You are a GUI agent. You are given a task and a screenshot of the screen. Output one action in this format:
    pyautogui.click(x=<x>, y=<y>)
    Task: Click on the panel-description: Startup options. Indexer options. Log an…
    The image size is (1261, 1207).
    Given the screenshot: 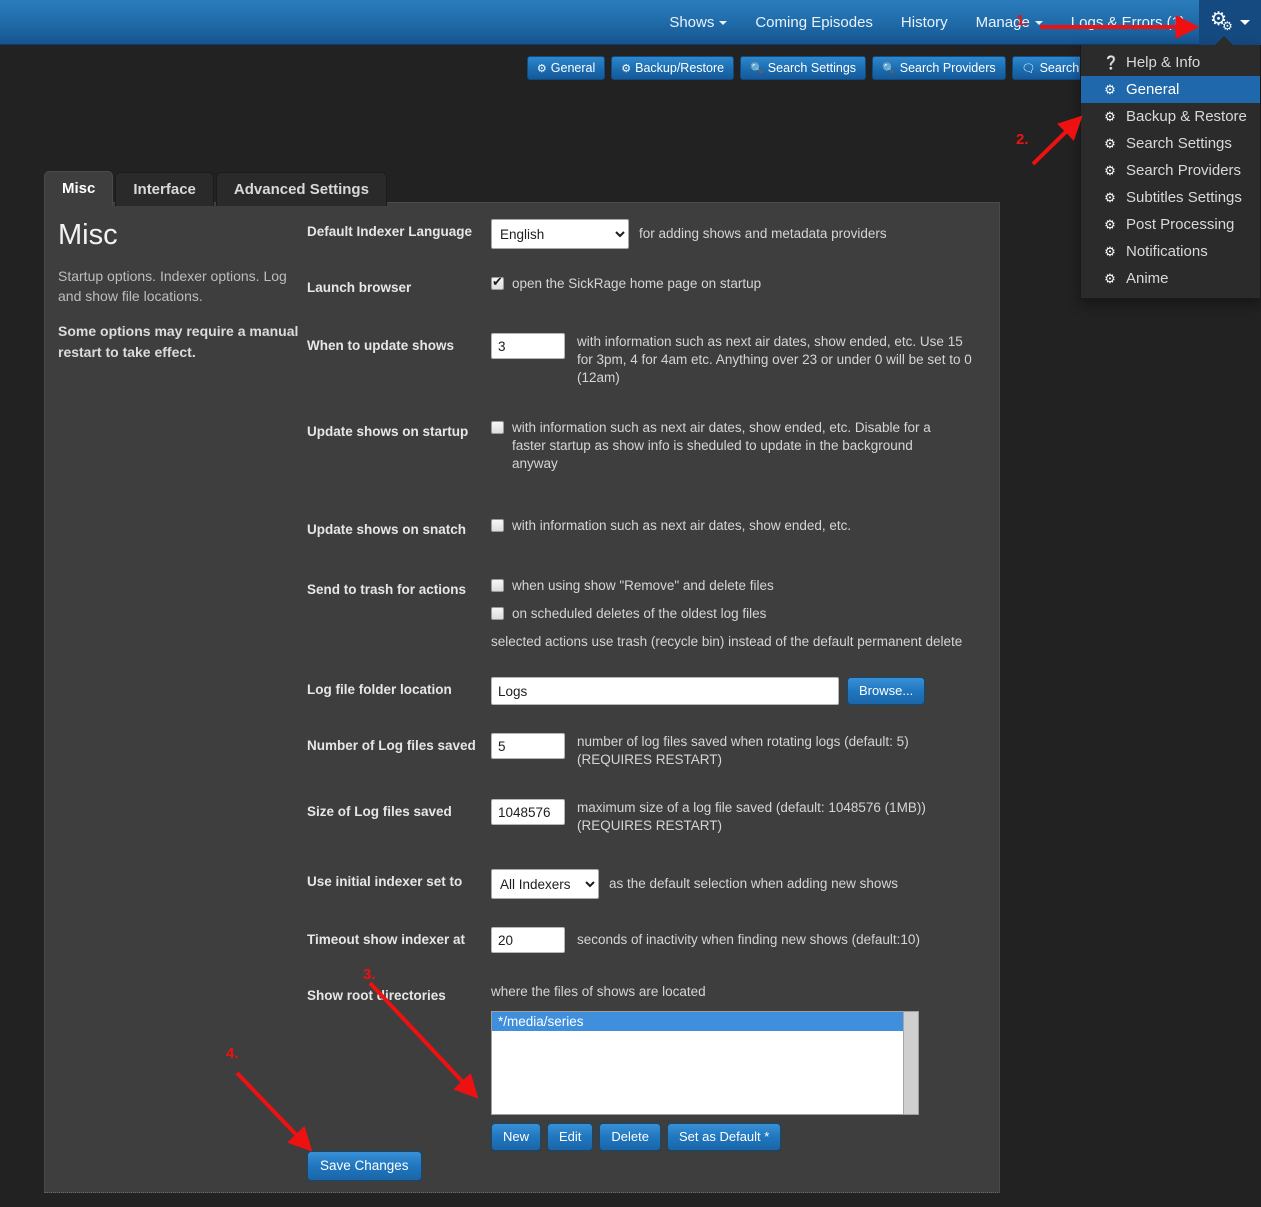 What is the action you would take?
    pyautogui.click(x=172, y=286)
    